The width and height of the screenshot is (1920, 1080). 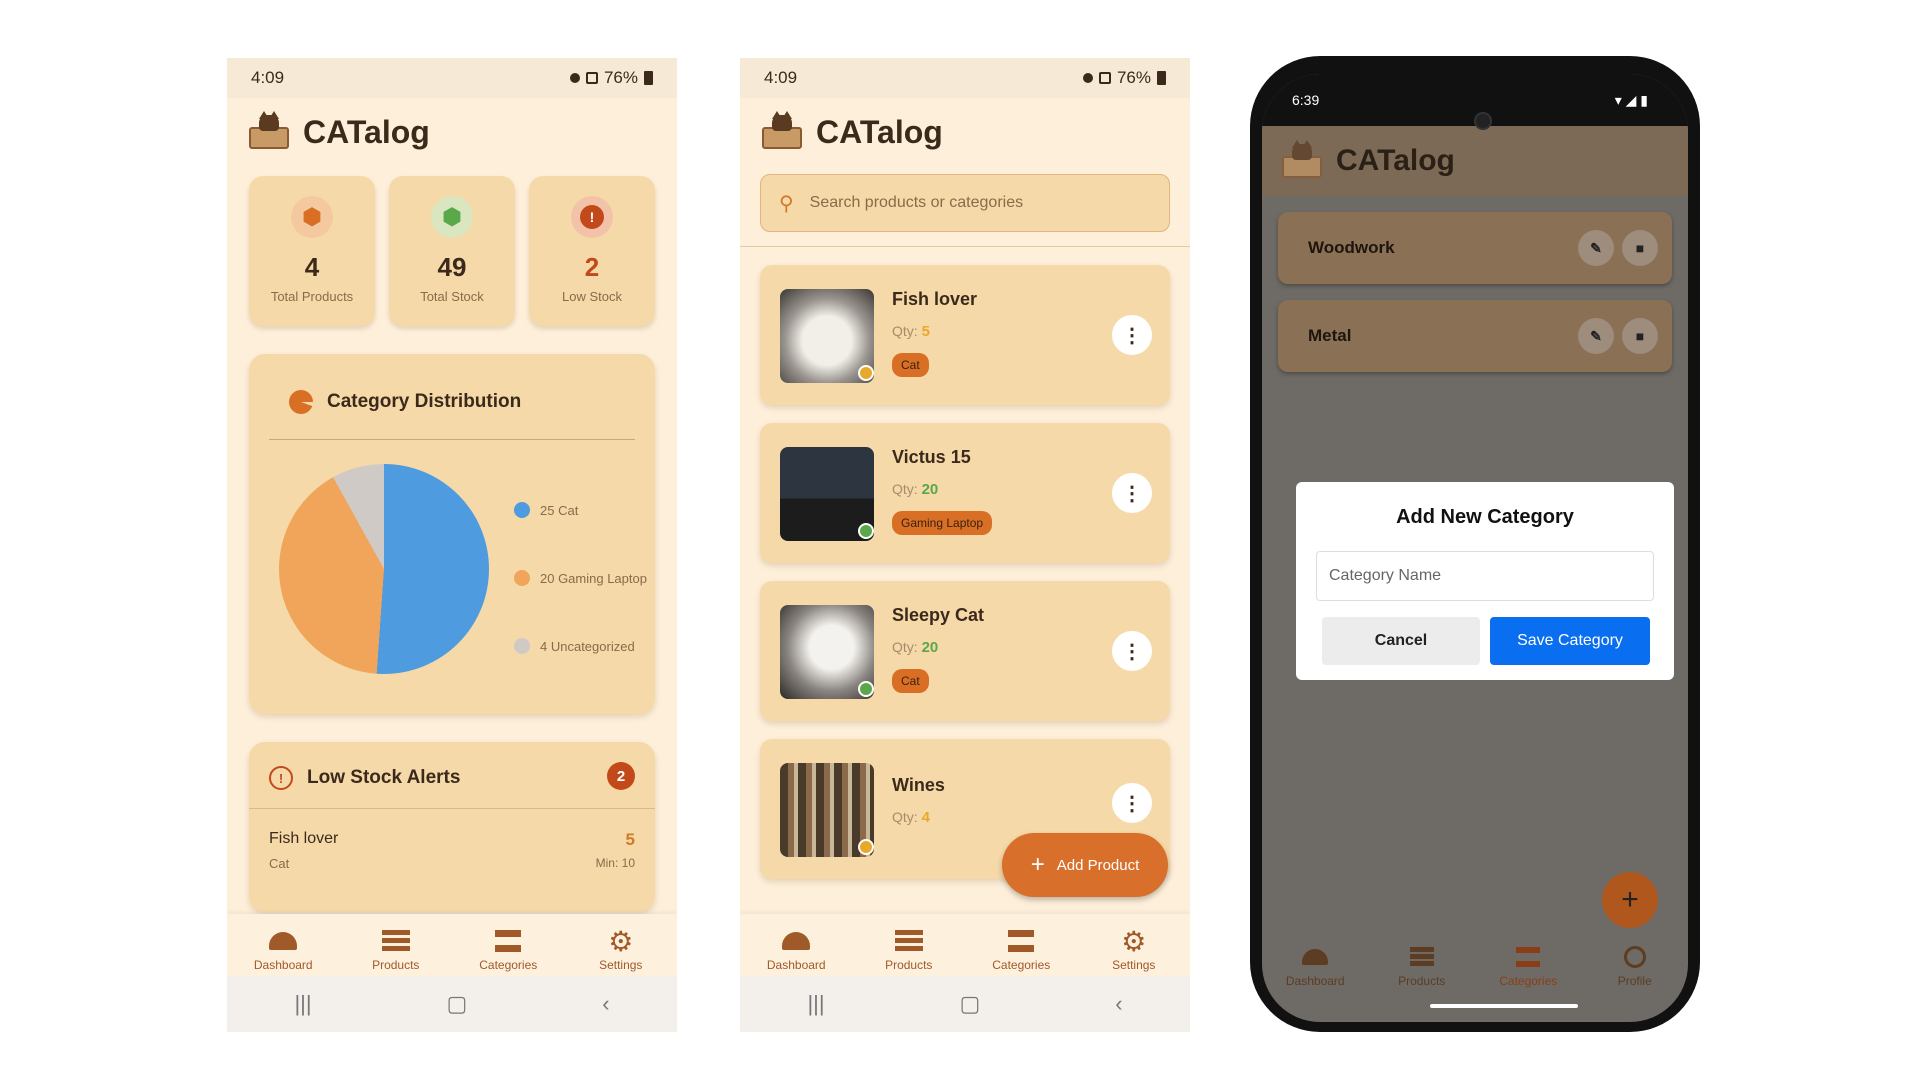 I want to click on status-time: 4:09, so click(x=781, y=77).